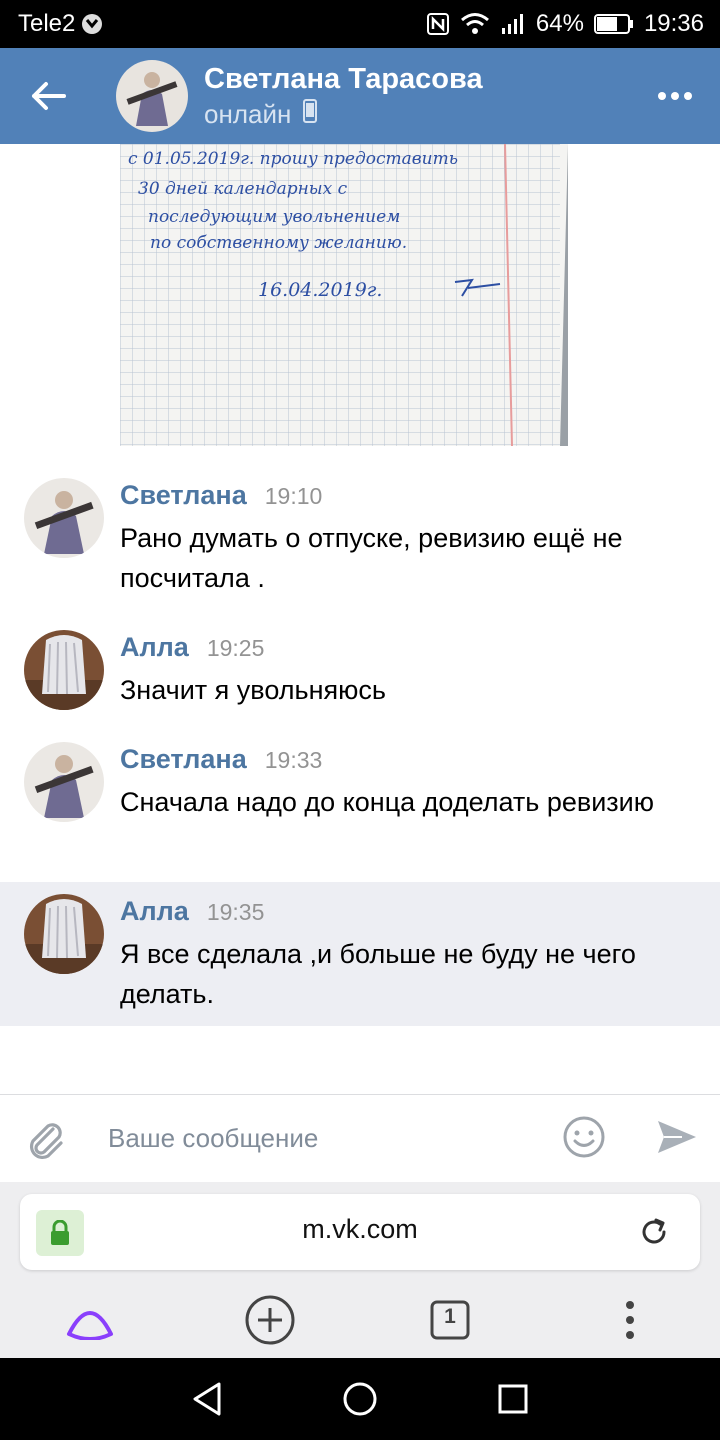 This screenshot has width=720, height=1440. I want to click on browser-toolbar: 1, so click(360, 1320).